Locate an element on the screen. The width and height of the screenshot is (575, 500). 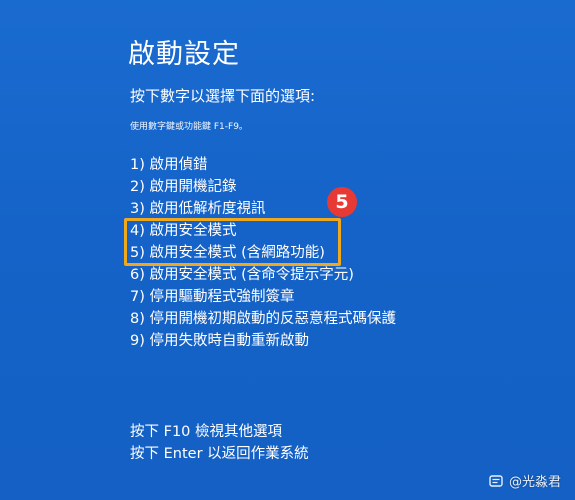
enter-return-text: 按下 Enter 以返回作業系統 is located at coordinates (219, 454).